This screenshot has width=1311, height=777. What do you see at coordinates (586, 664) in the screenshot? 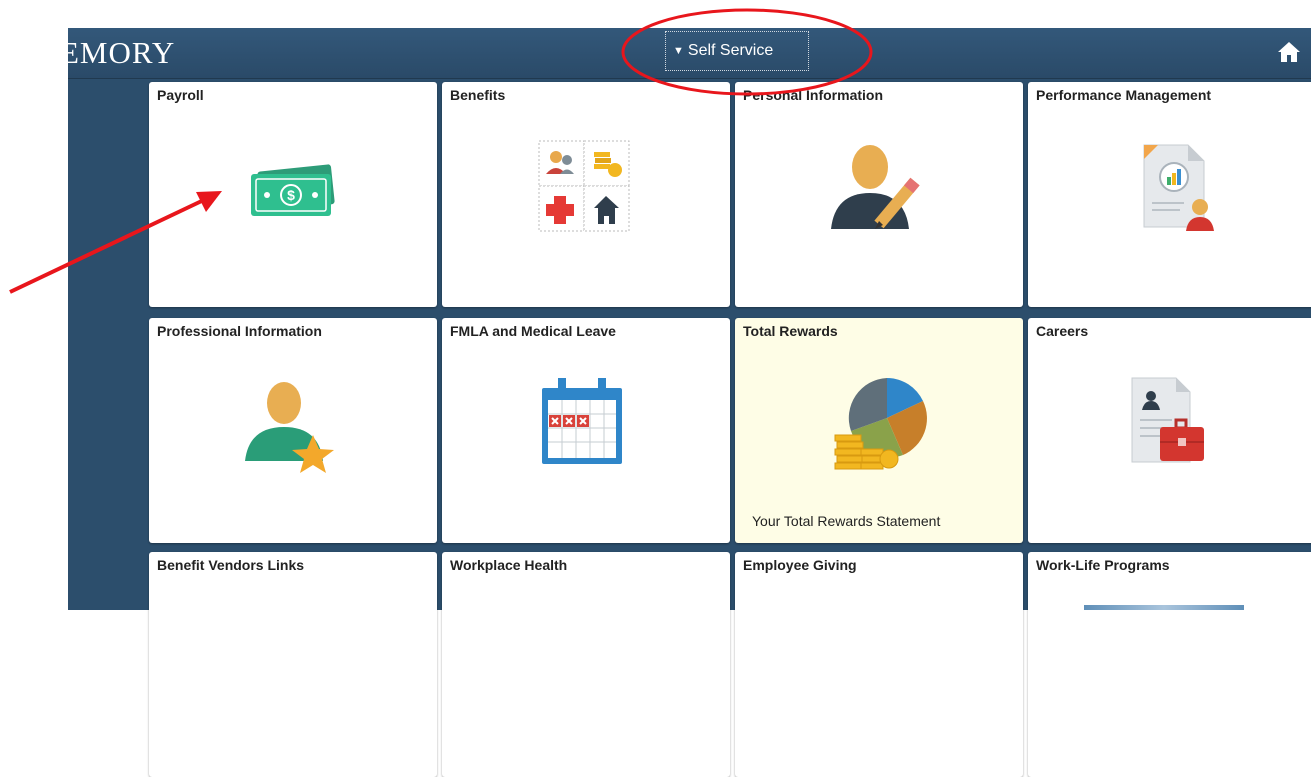
I see `tile-workplace-health: Workplace Health` at bounding box center [586, 664].